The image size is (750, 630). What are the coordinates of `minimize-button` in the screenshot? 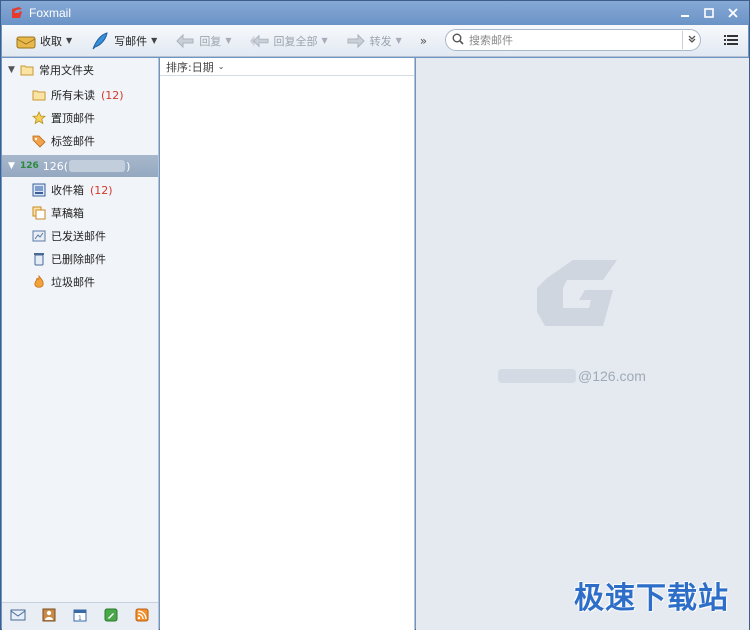 It's located at (685, 13).